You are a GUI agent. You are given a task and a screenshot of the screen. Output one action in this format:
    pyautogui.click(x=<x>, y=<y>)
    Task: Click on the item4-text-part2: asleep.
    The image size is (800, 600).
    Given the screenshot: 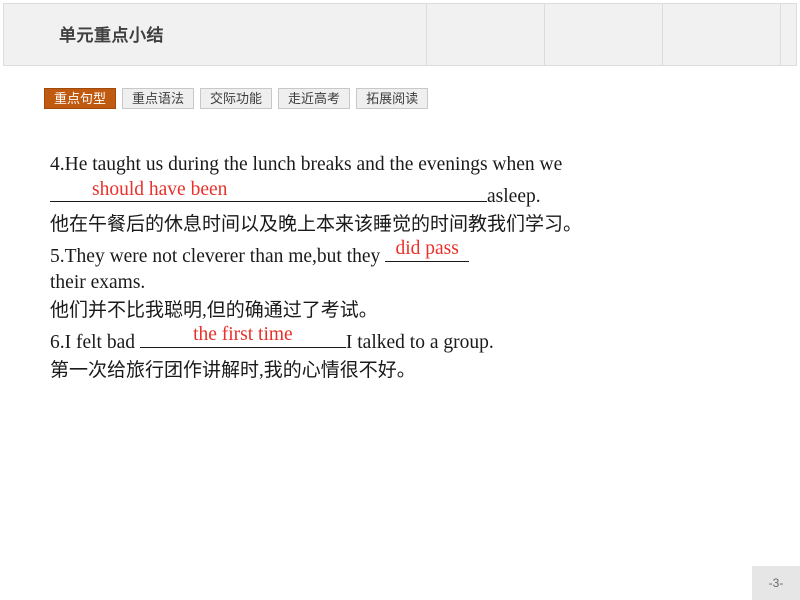 What is the action you would take?
    pyautogui.click(x=514, y=196)
    